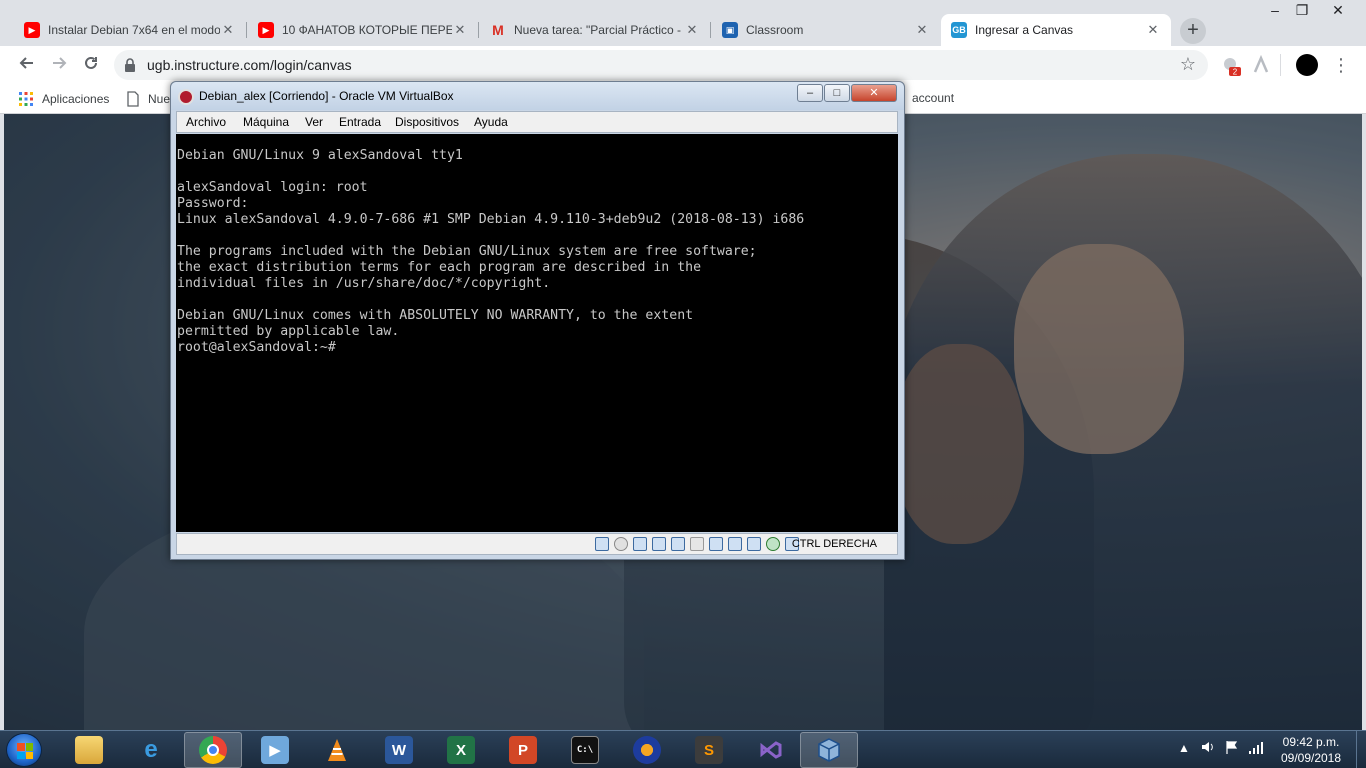  I want to click on menu-dispositivos: Dispositivos, so click(427, 122).